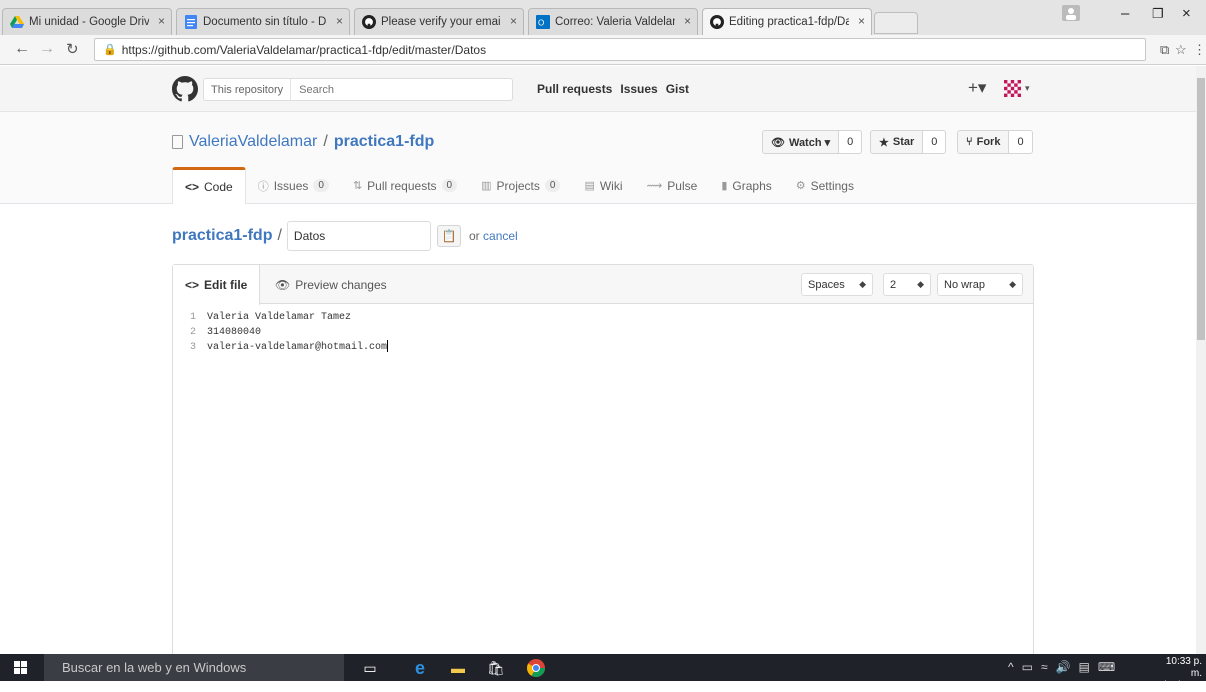 The height and width of the screenshot is (692, 1206). What do you see at coordinates (837, 284) in the screenshot?
I see `indent-mode-select: Spaces ◆` at bounding box center [837, 284].